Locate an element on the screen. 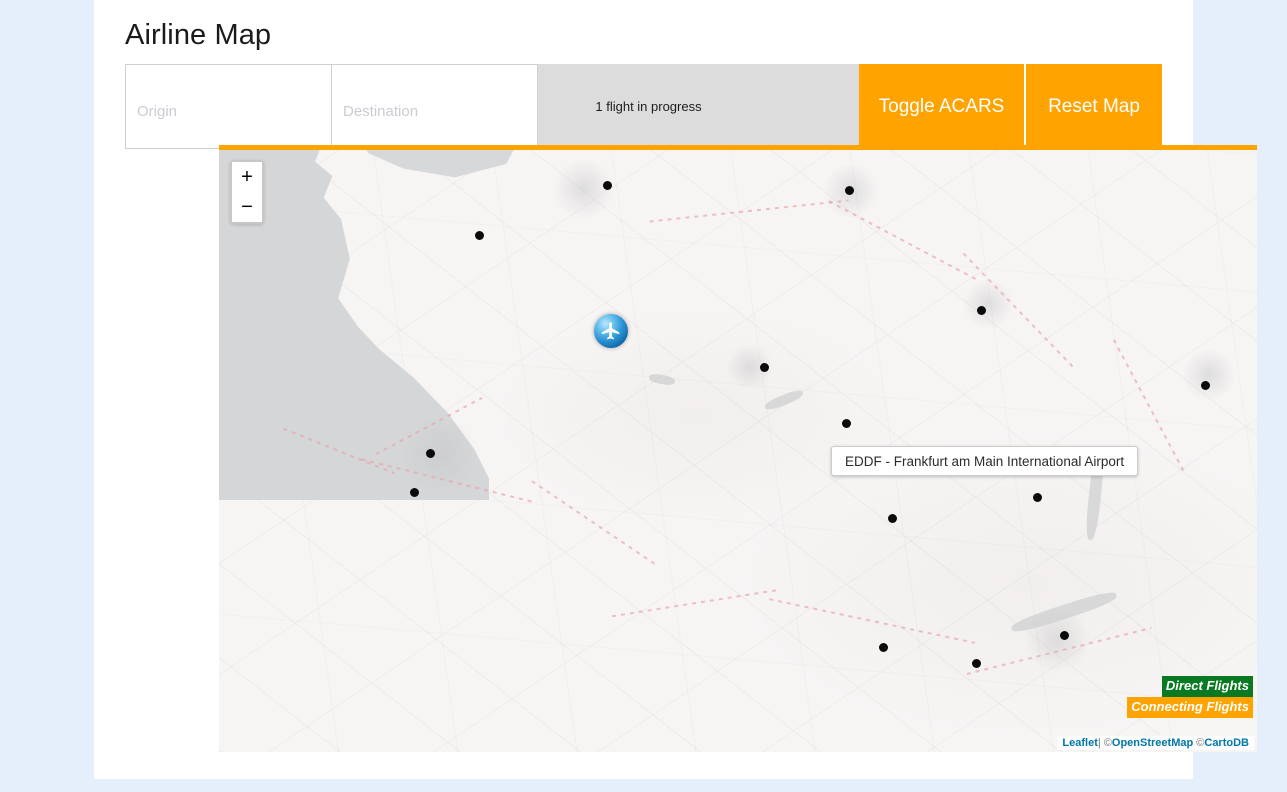 Image resolution: width=1287 pixels, height=792 pixels. zoom-out-button: − is located at coordinates (247, 207).